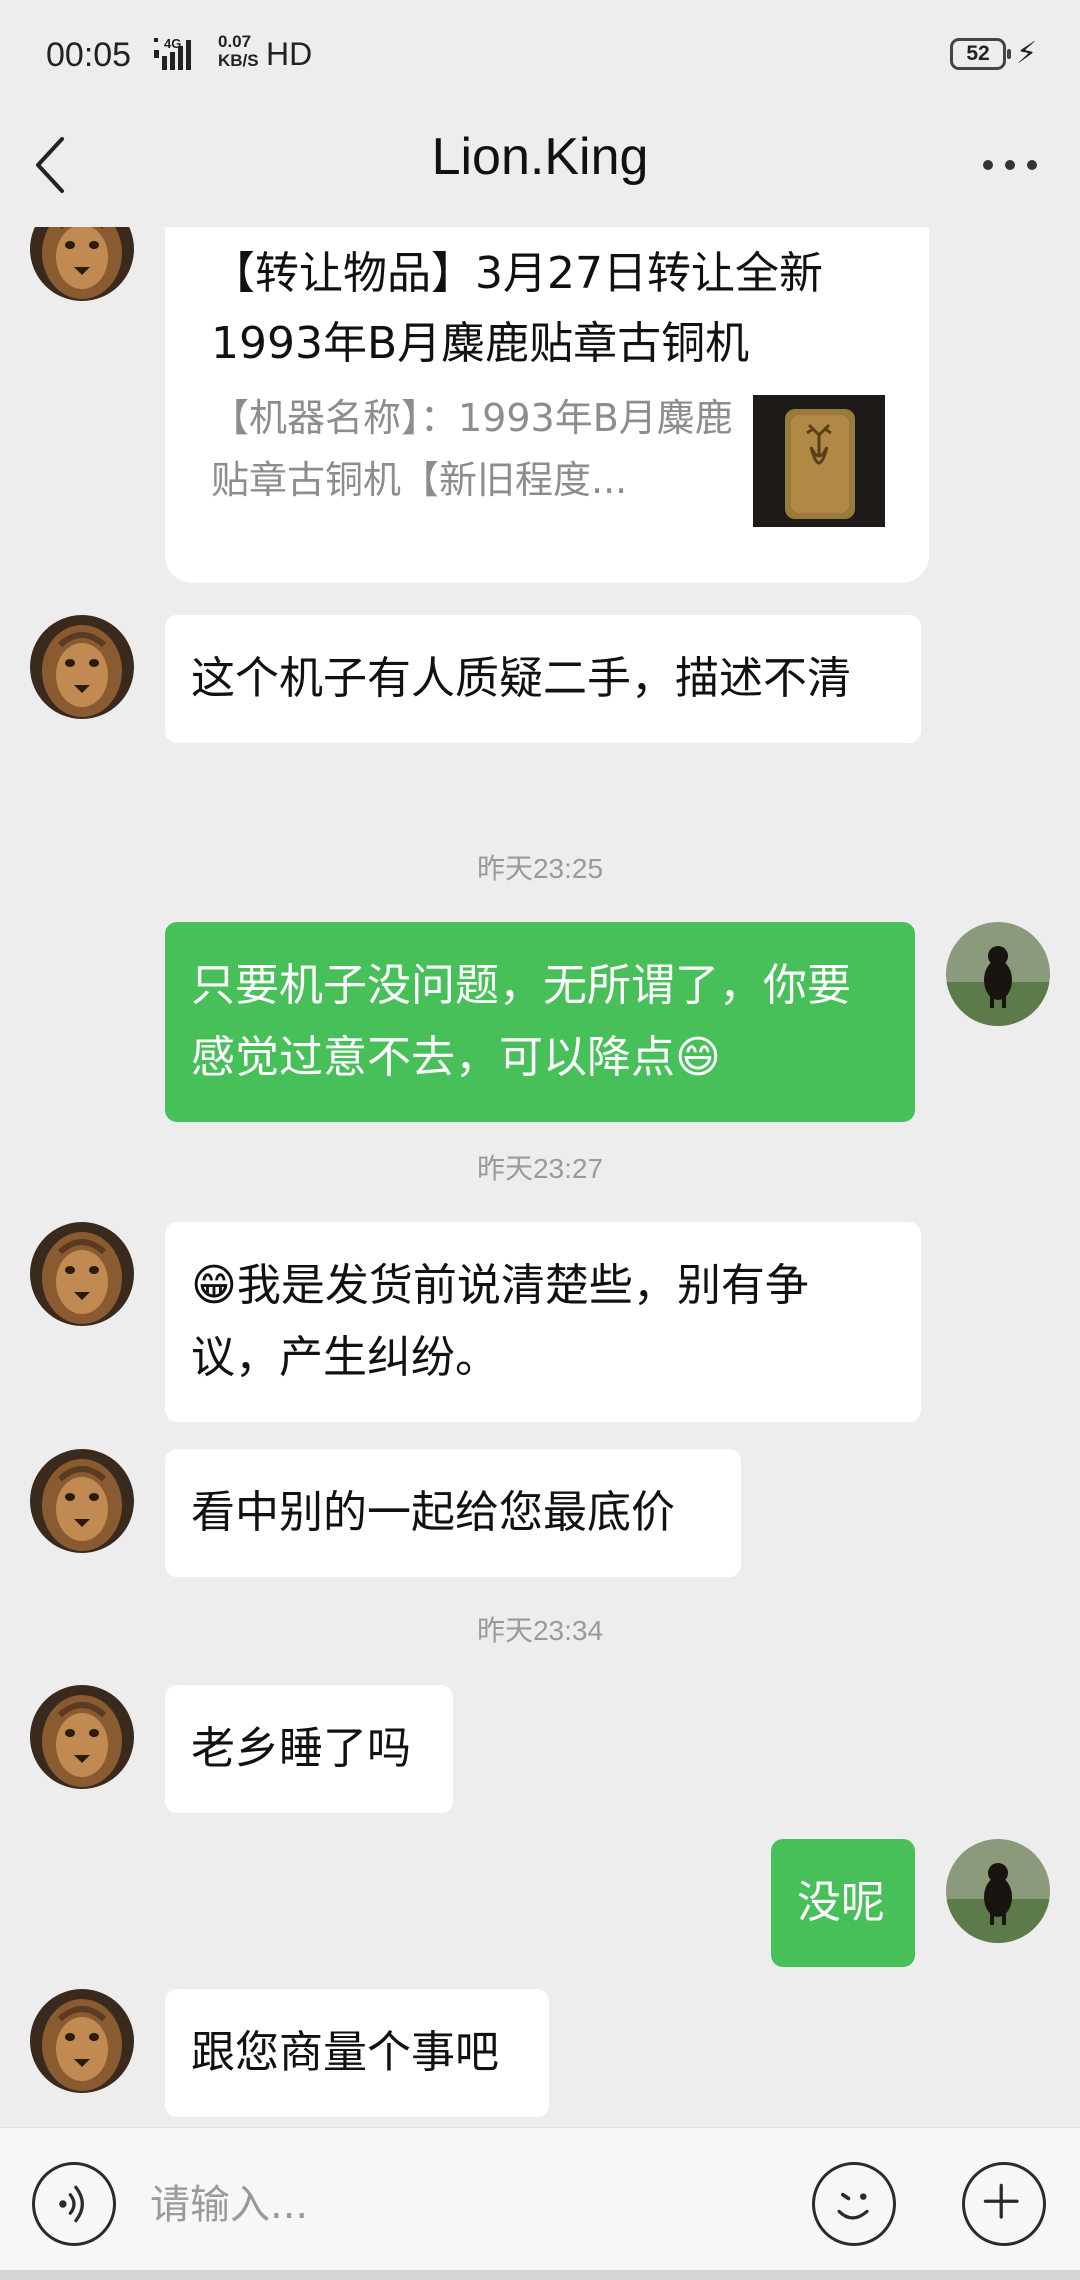 This screenshot has height=2280, width=1080. What do you see at coordinates (540, 52) in the screenshot?
I see `status-bar: 00:05 4G 0.07 KB/S HD 52 ⚡` at bounding box center [540, 52].